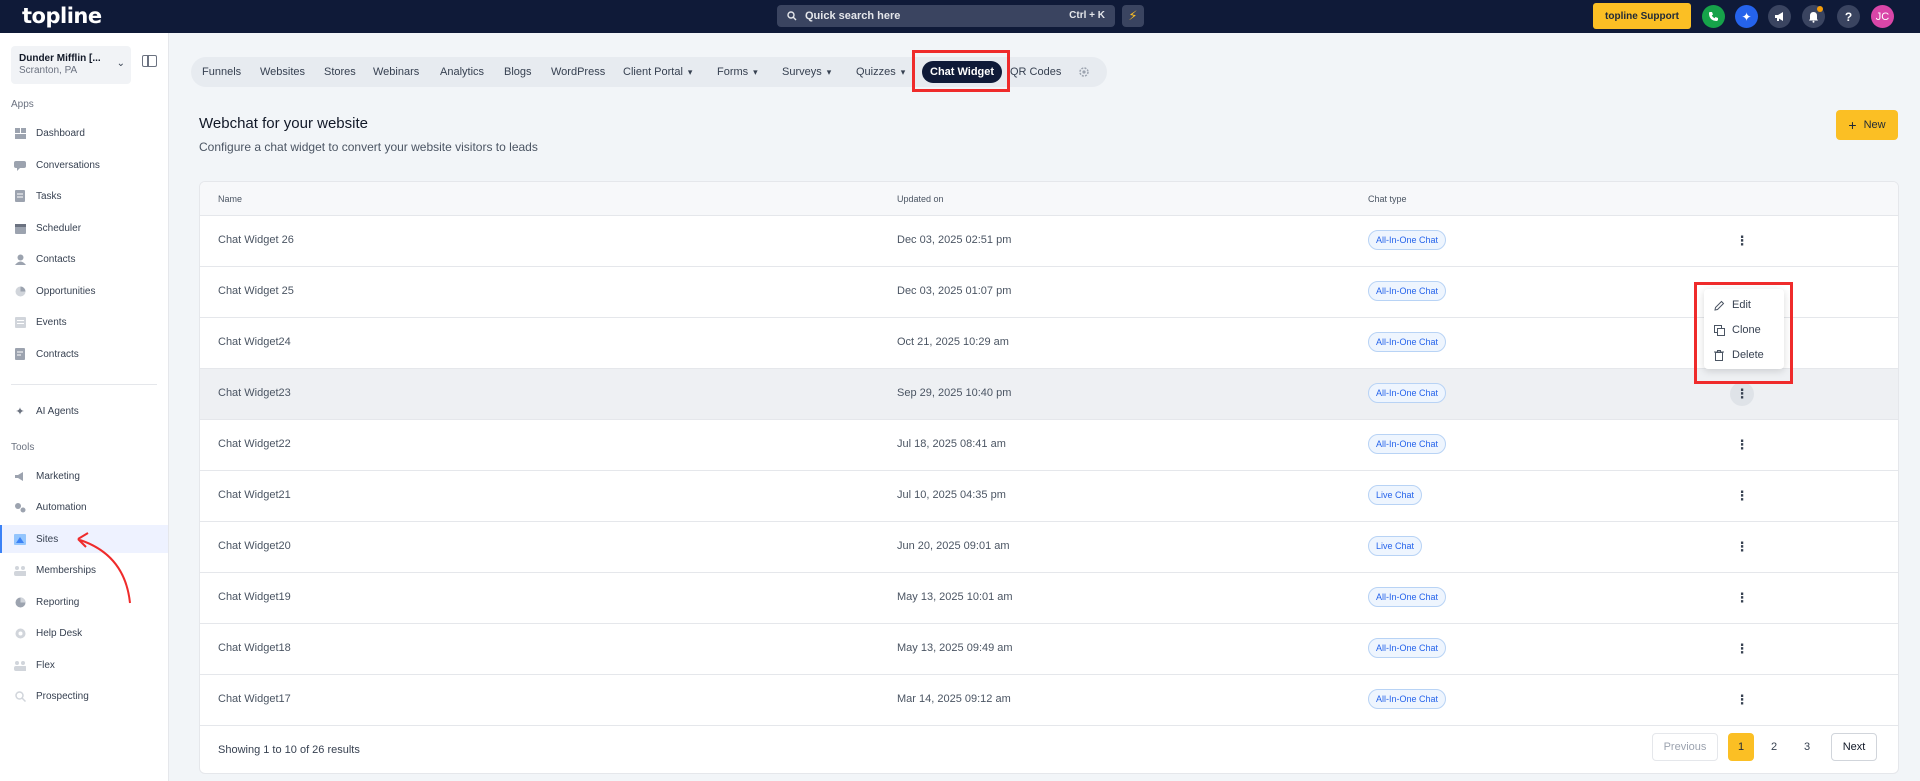 The width and height of the screenshot is (1920, 781). Describe the element at coordinates (84, 602) in the screenshot. I see `sidebar-item-reporting: Reporting` at that location.